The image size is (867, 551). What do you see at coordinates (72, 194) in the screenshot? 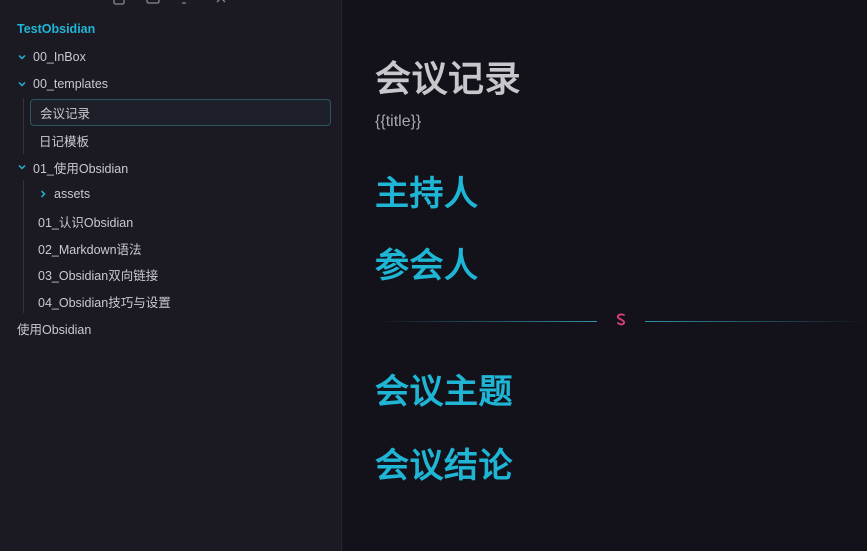
I see `tree-item-label: assets` at bounding box center [72, 194].